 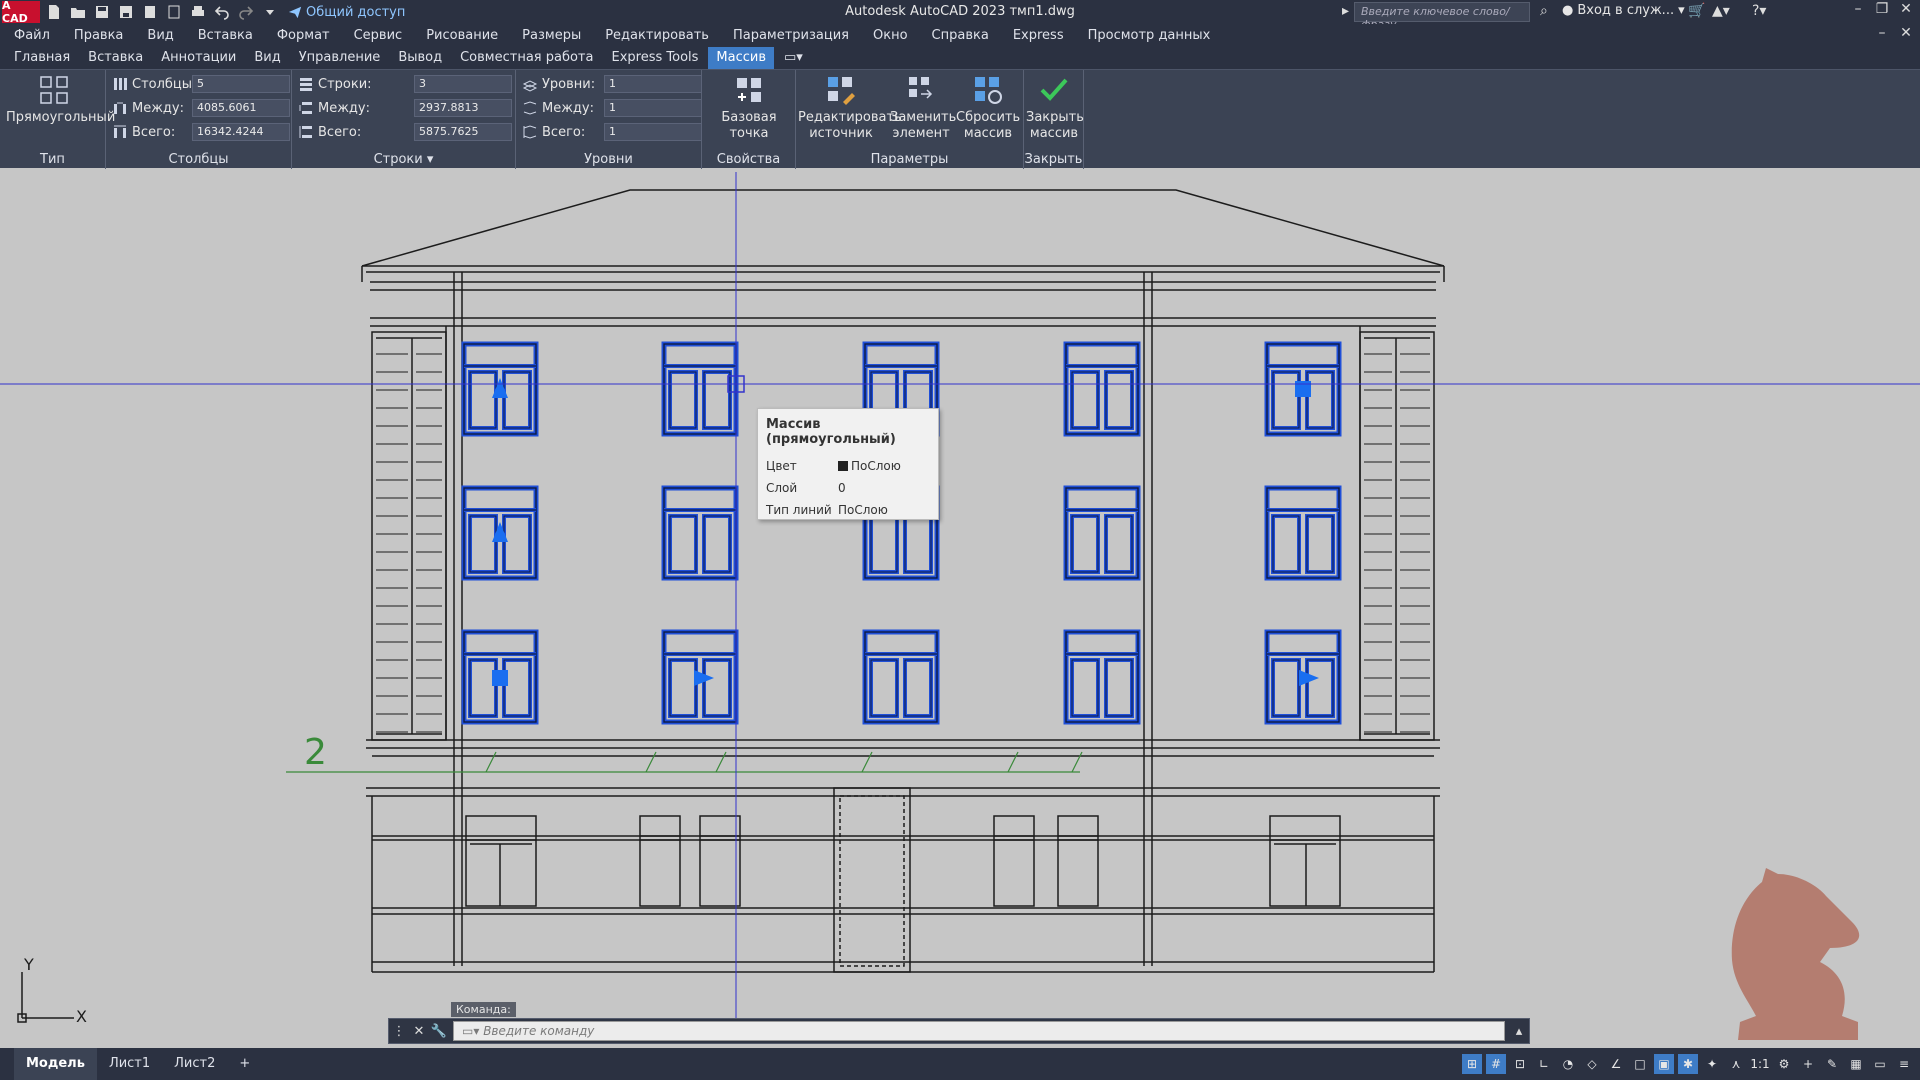 I want to click on quick-access-dropdown-icon, so click(x=270, y=12).